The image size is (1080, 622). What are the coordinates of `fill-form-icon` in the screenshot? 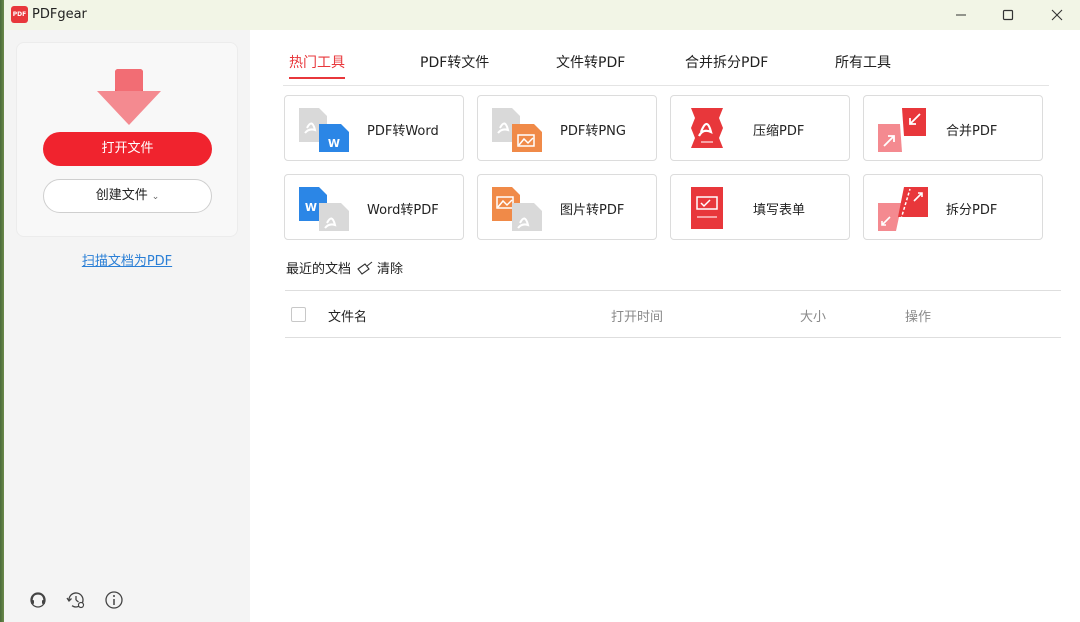 It's located at (707, 208).